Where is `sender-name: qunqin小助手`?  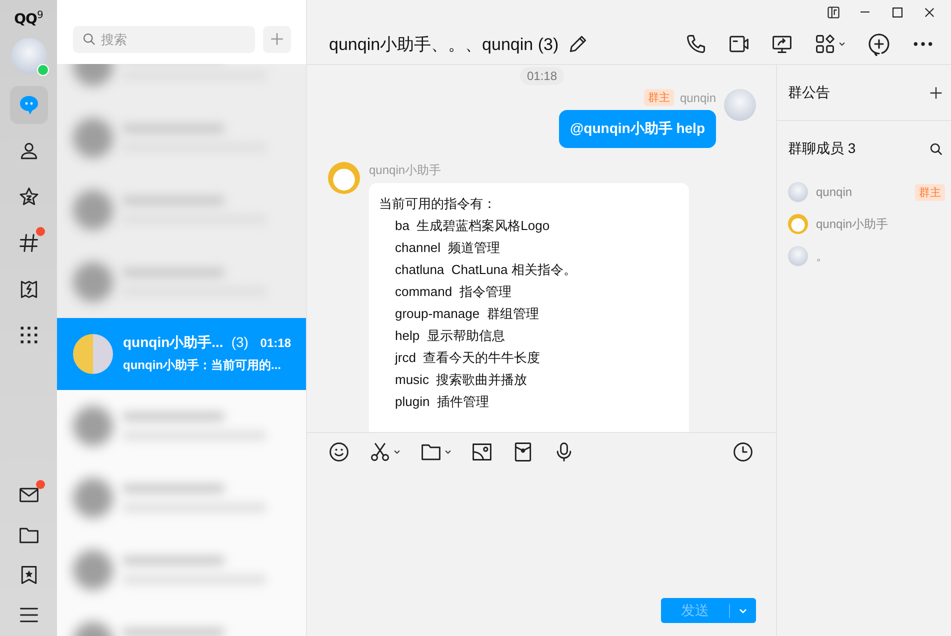
sender-name: qunqin小助手 is located at coordinates (405, 170).